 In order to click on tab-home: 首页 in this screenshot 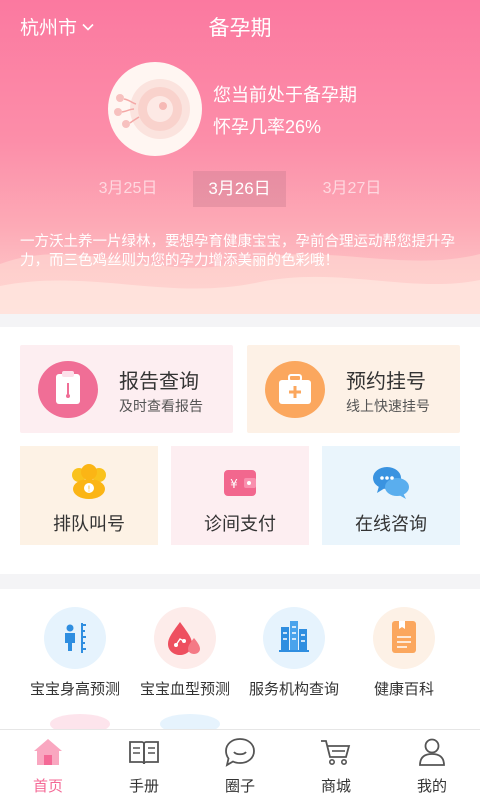, I will do `click(48, 765)`.